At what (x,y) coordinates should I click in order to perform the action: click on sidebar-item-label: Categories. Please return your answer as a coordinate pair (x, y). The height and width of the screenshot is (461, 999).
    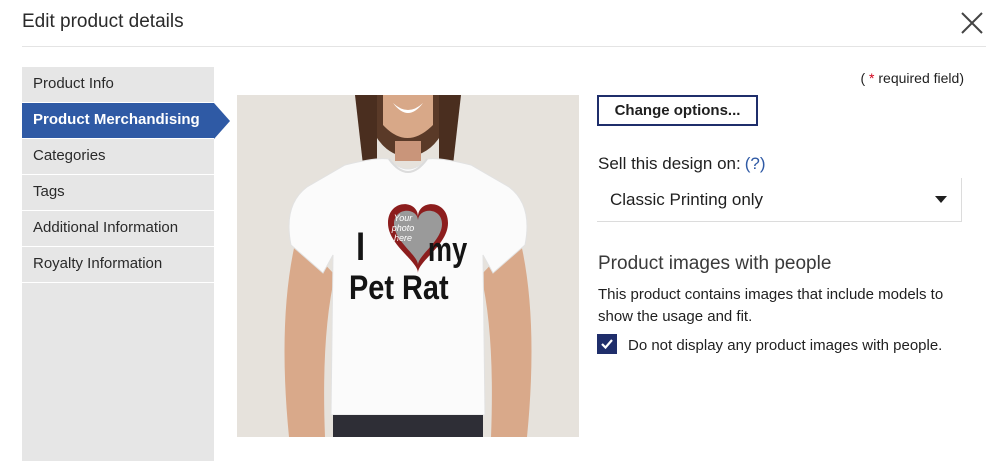
    Looking at the image, I should click on (69, 155).